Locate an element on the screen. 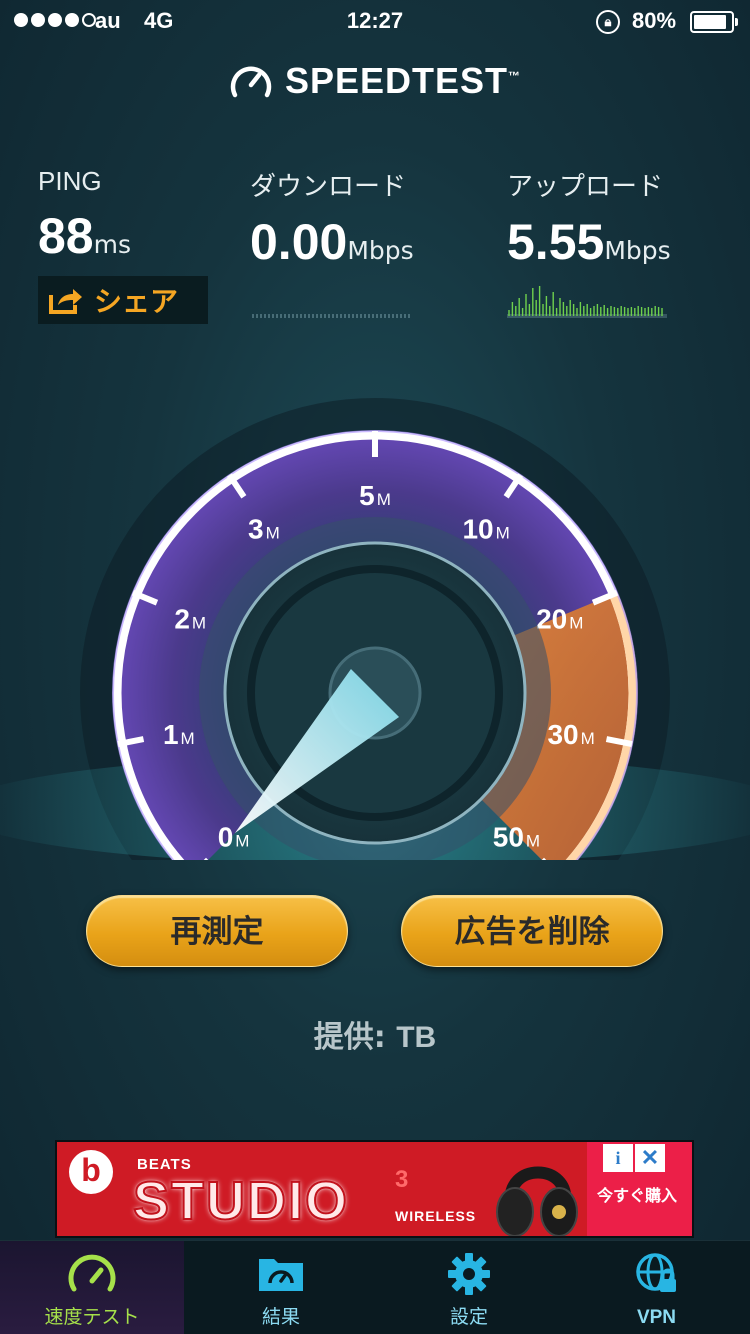  beats-logo-icon is located at coordinates (91, 1172).